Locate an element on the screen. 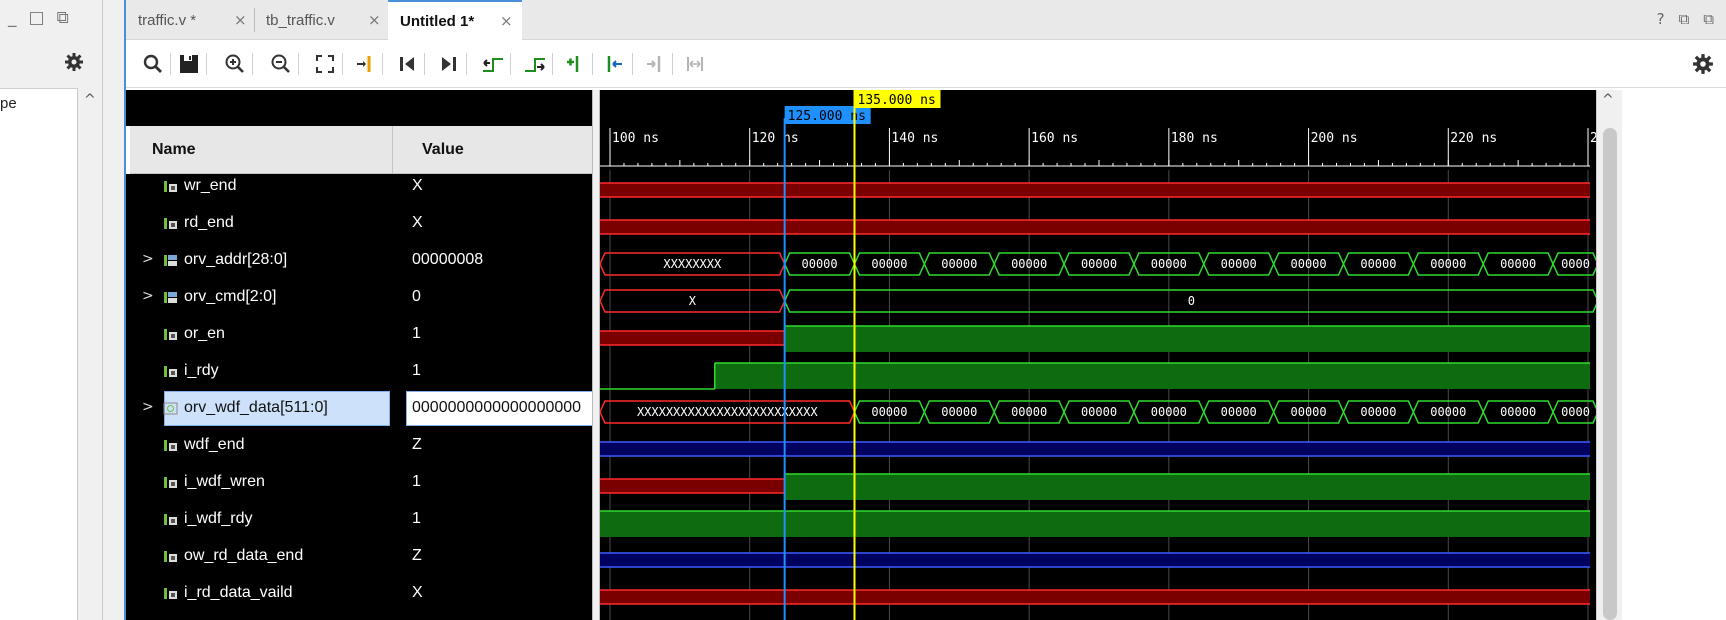 This screenshot has width=1726, height=620. previous-transition-icon is located at coordinates (493, 64).